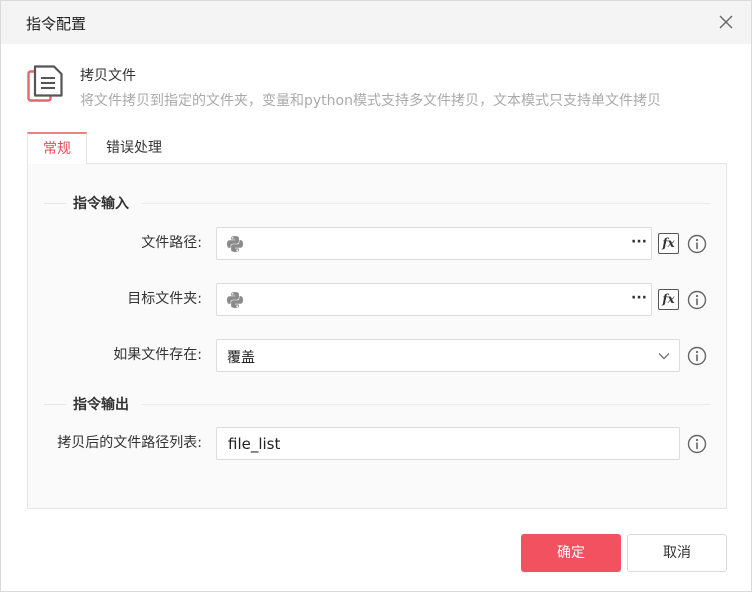 The height and width of the screenshot is (592, 752). Describe the element at coordinates (434, 299) in the screenshot. I see `target-folder-input: ···` at that location.